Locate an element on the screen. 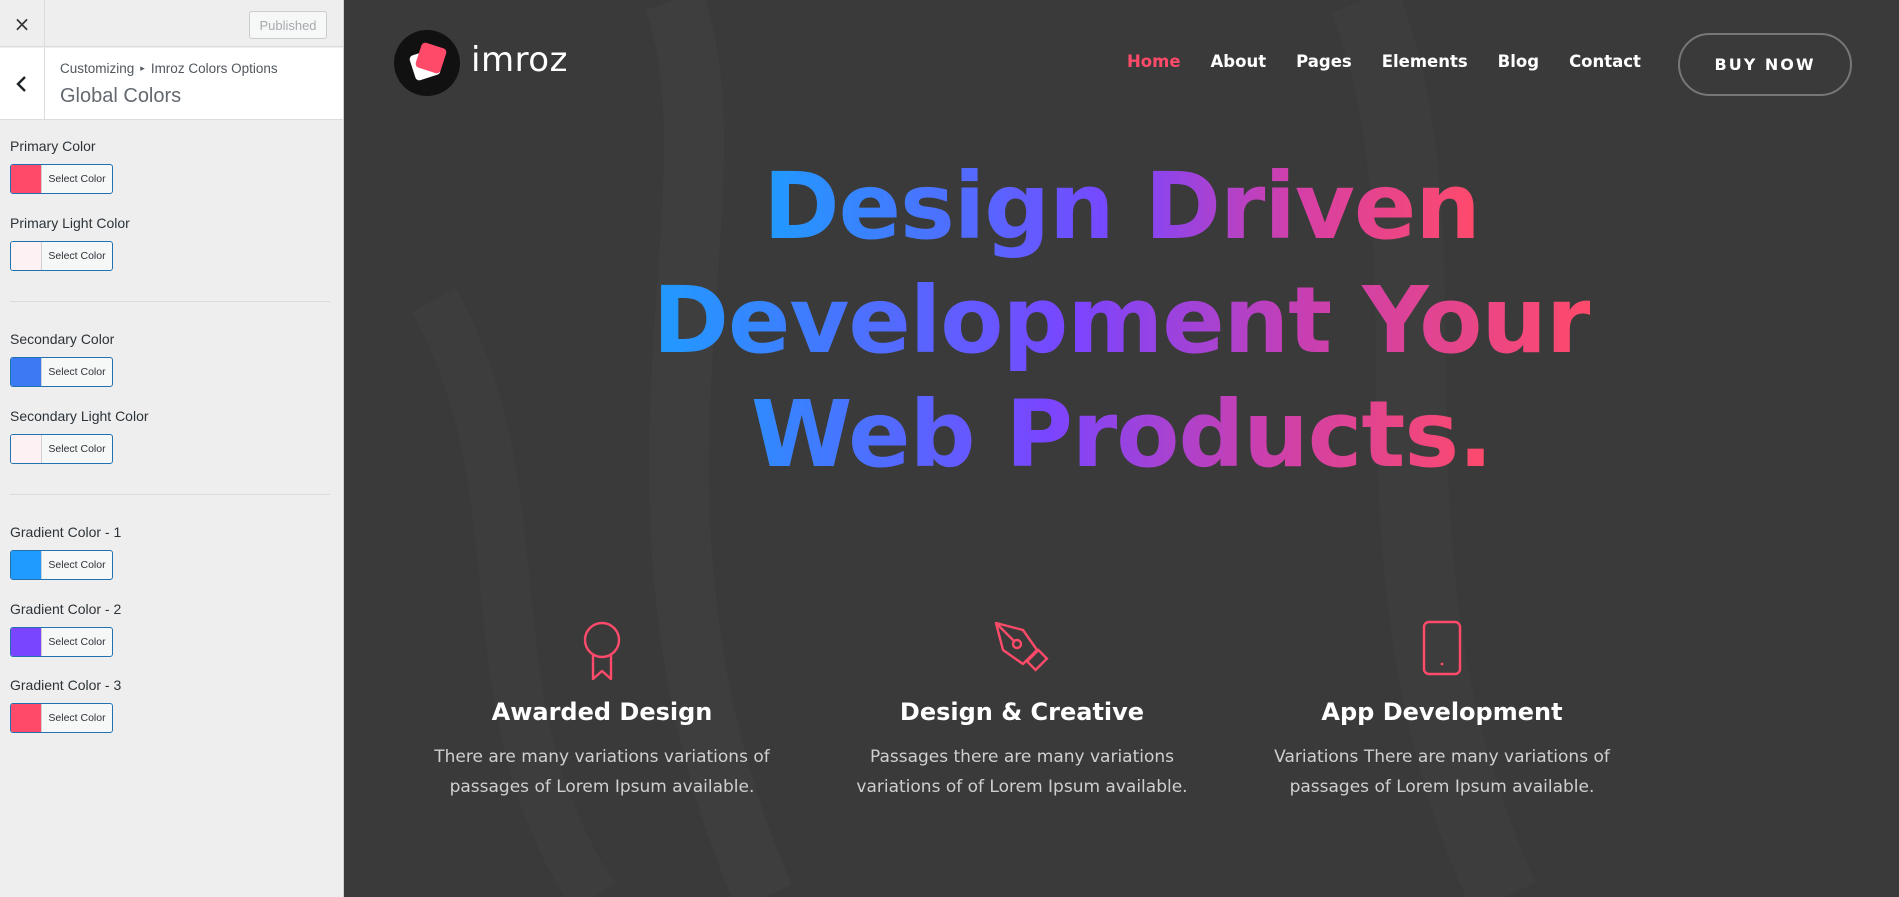  control-gradient-color-1: Gradient Color - 1 Select Color is located at coordinates (66, 552).